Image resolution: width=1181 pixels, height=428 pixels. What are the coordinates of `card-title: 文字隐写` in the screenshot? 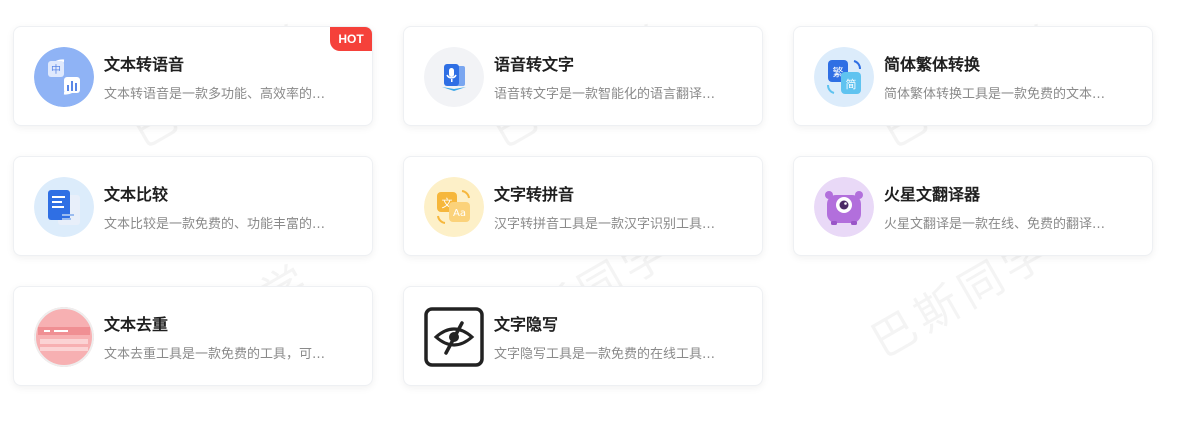 It's located at (526, 324).